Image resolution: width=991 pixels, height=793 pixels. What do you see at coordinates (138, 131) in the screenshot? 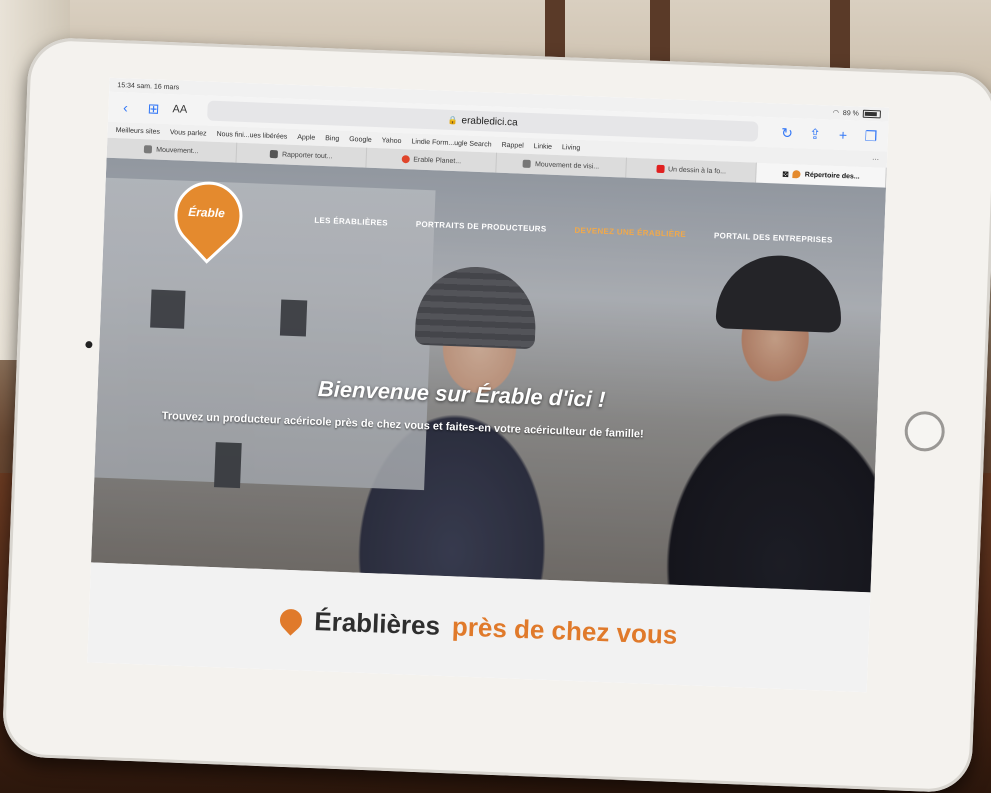
I see `favorite-item: Meilleurs sites` at bounding box center [138, 131].